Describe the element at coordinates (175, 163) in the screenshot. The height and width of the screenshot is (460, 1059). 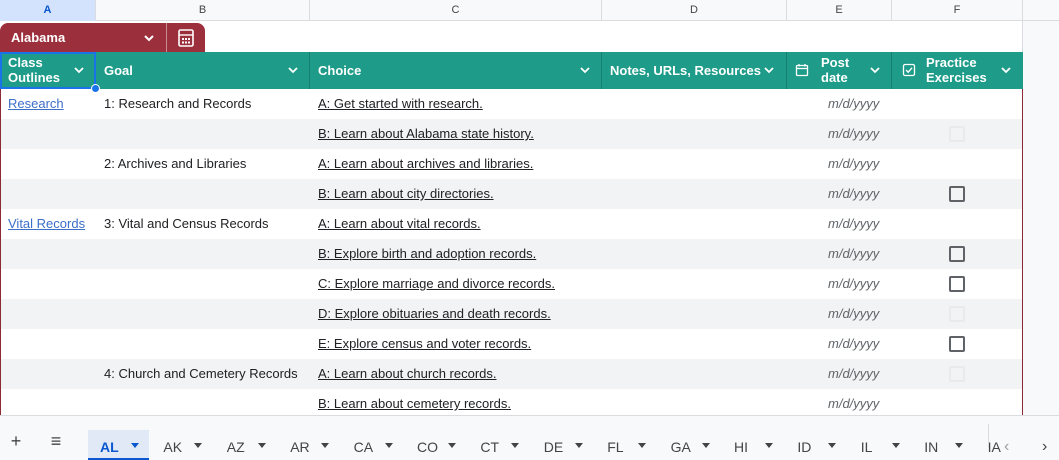
I see `goal-cell: 2: Archives and Libraries` at that location.